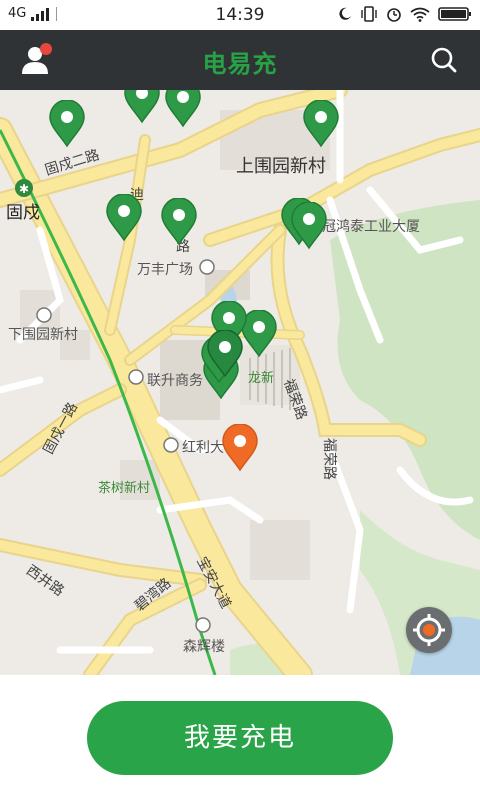  Describe the element at coordinates (44, 315) in the screenshot. I see `village-poi-icon` at that location.